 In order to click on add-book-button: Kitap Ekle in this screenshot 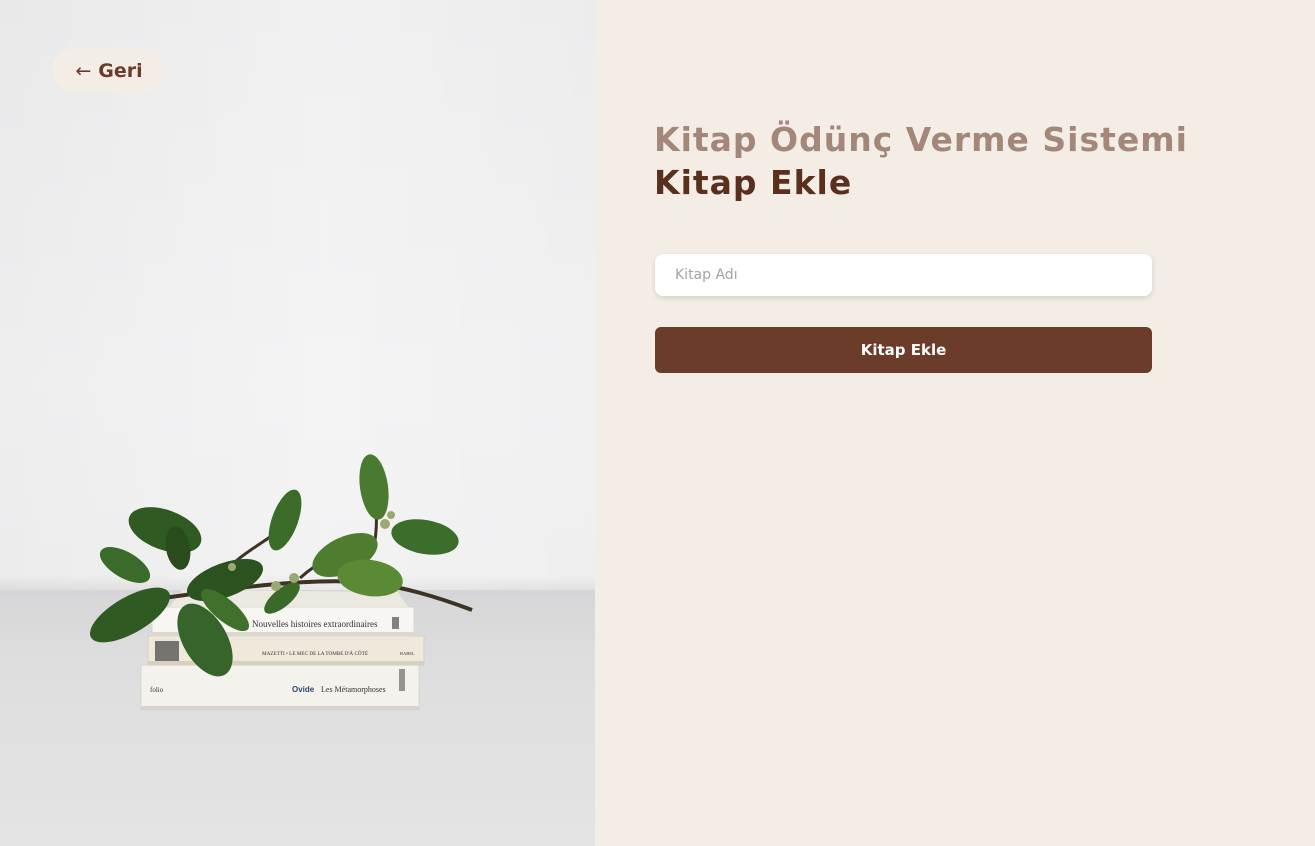, I will do `click(903, 350)`.